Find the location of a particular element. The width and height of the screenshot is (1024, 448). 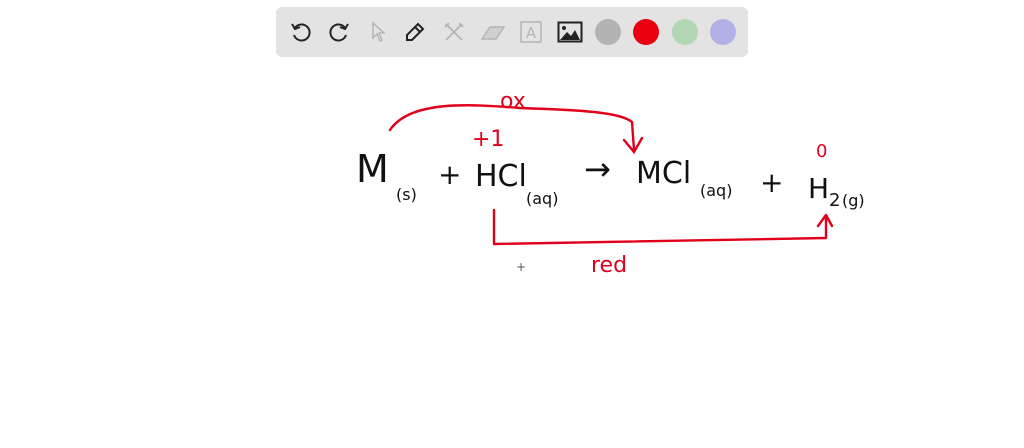

reduction-arrow is located at coordinates (663, 227).